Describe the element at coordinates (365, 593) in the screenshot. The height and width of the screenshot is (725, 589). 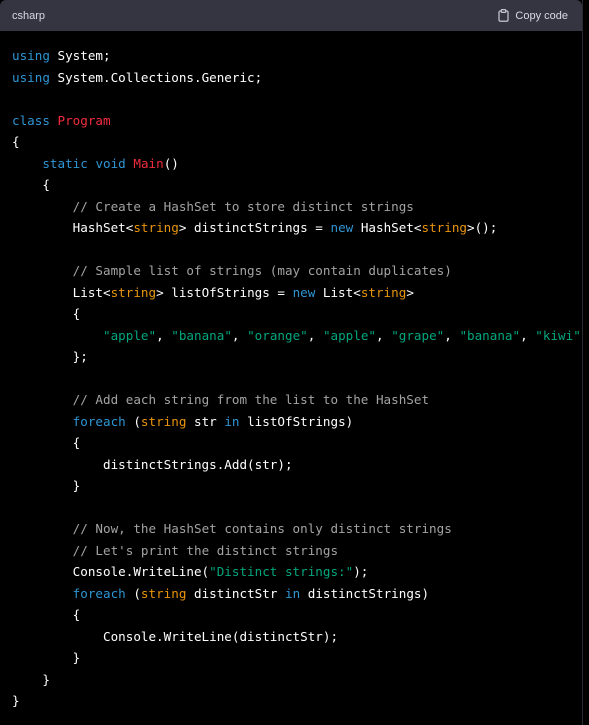
I see `code-token: distinctStrings)` at that location.